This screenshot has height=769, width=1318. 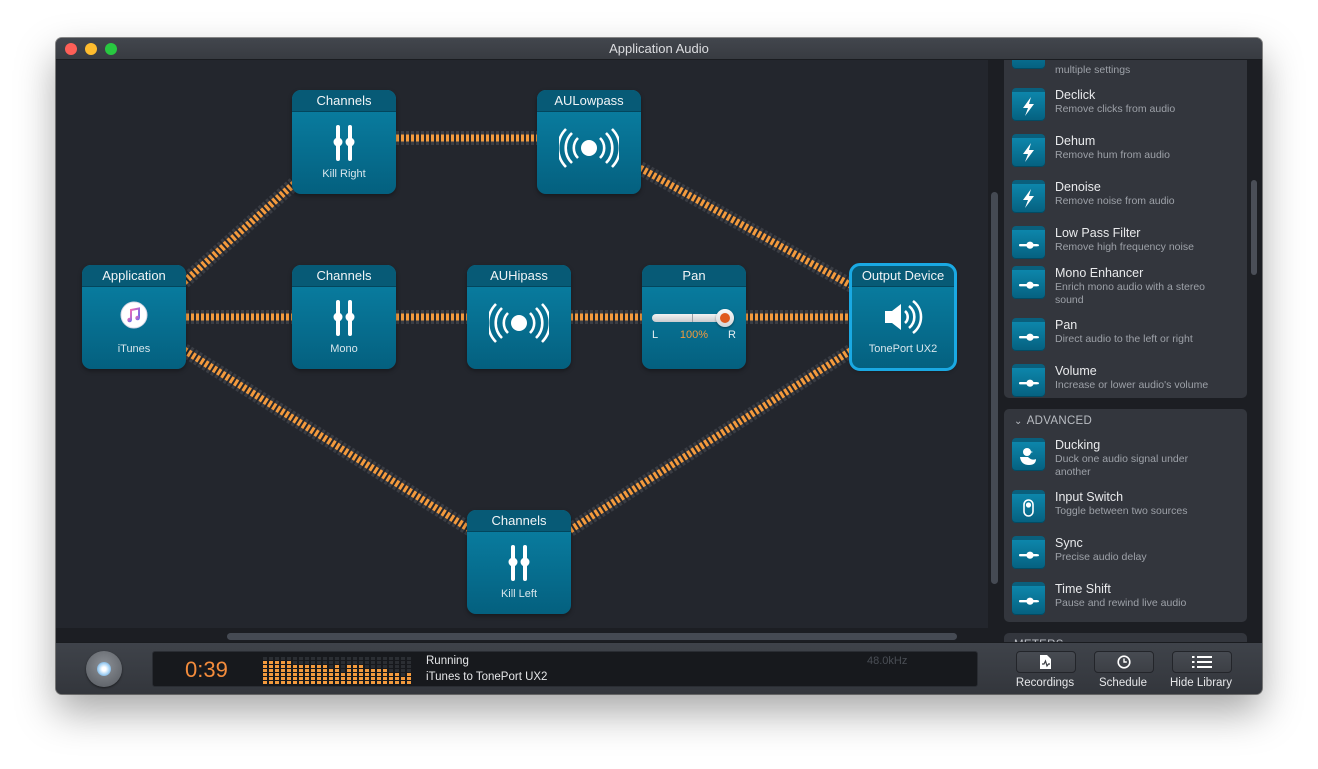 I want to click on library-item-volume: Volume Increase or lower audio's volume, so click(x=1128, y=384).